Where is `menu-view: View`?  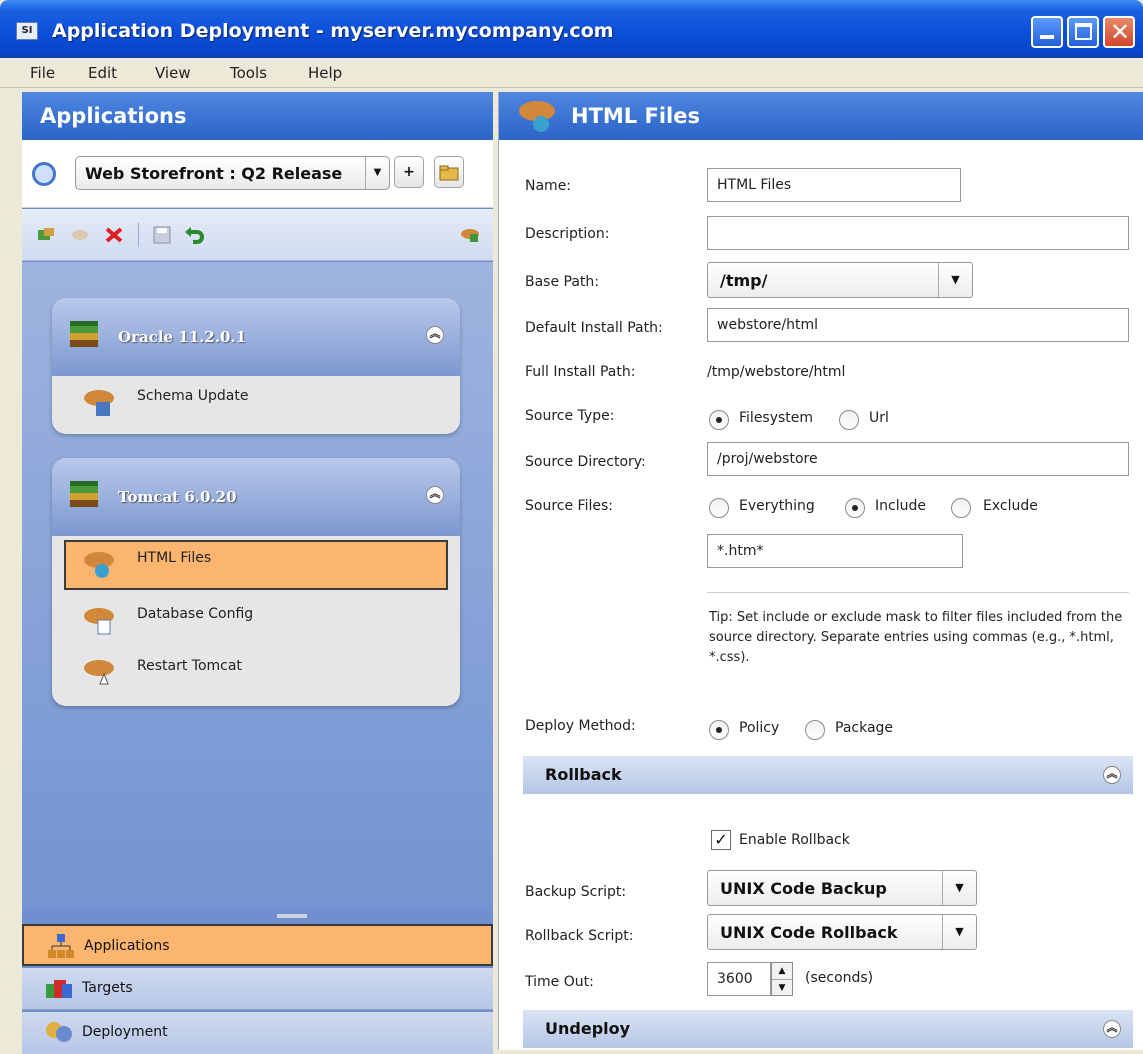 menu-view: View is located at coordinates (173, 73).